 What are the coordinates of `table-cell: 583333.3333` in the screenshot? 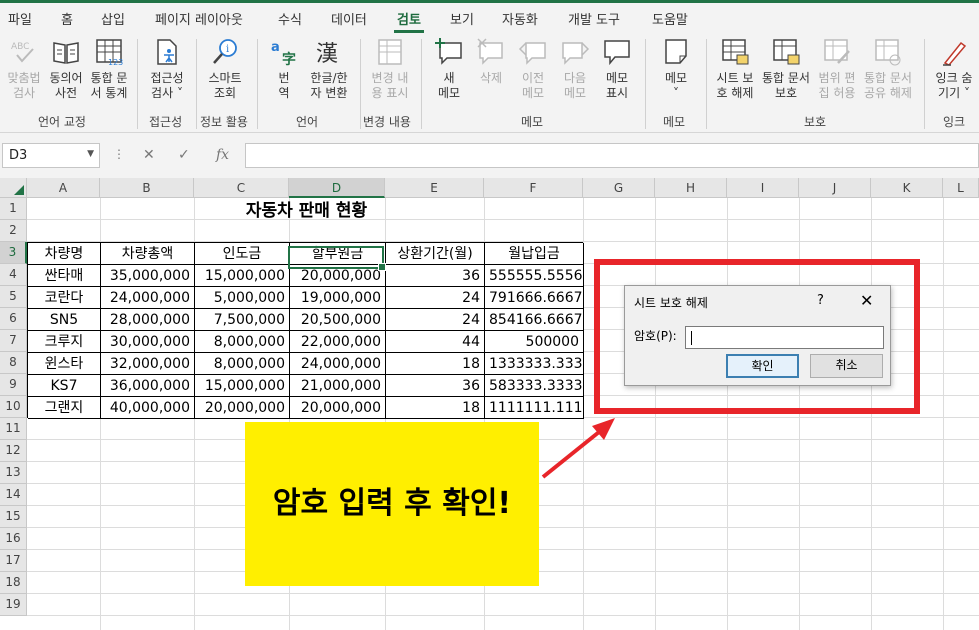 It's located at (534, 386).